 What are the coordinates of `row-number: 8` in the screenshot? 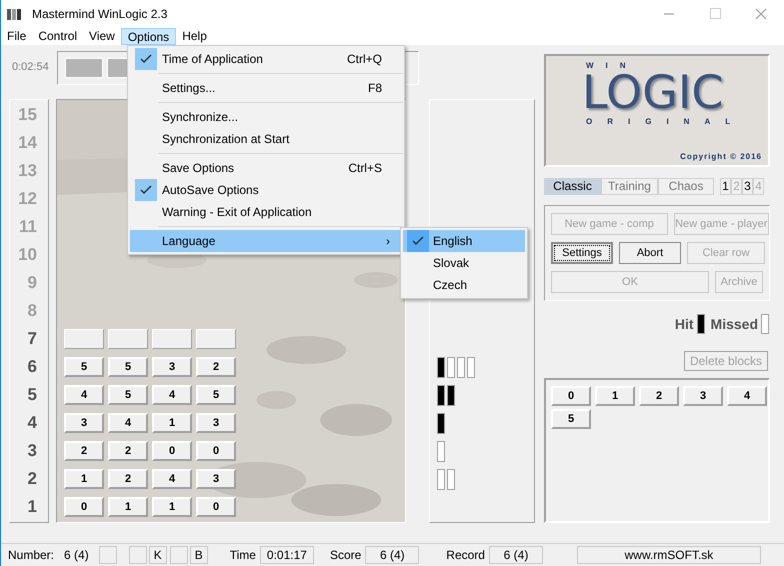 It's located at (32, 311).